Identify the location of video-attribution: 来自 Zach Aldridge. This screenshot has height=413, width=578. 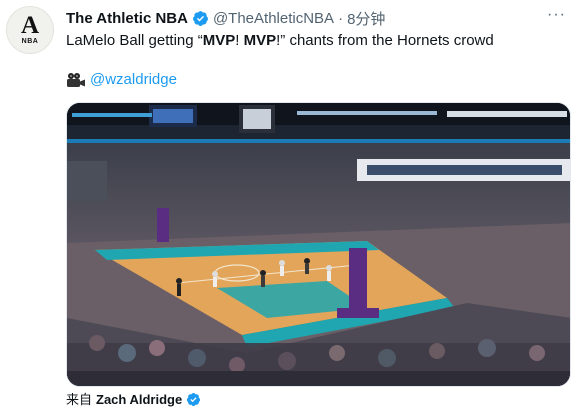
(133, 399).